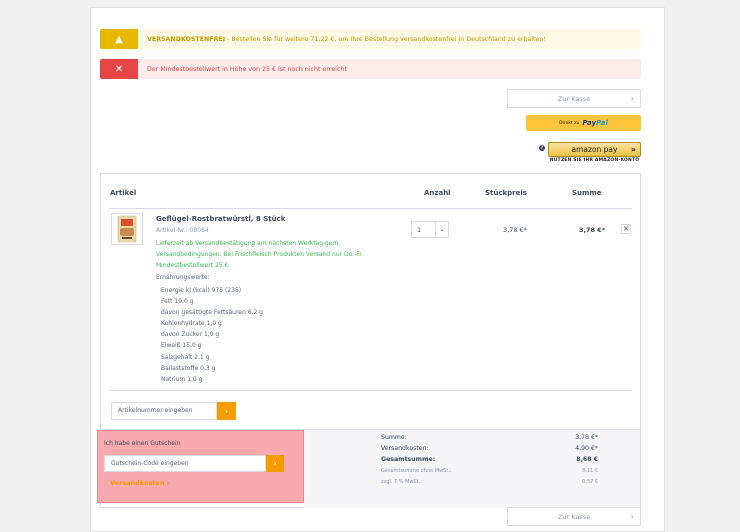 This screenshot has height=532, width=740. I want to click on list-item: davon Zucker 1,0 g, so click(190, 335).